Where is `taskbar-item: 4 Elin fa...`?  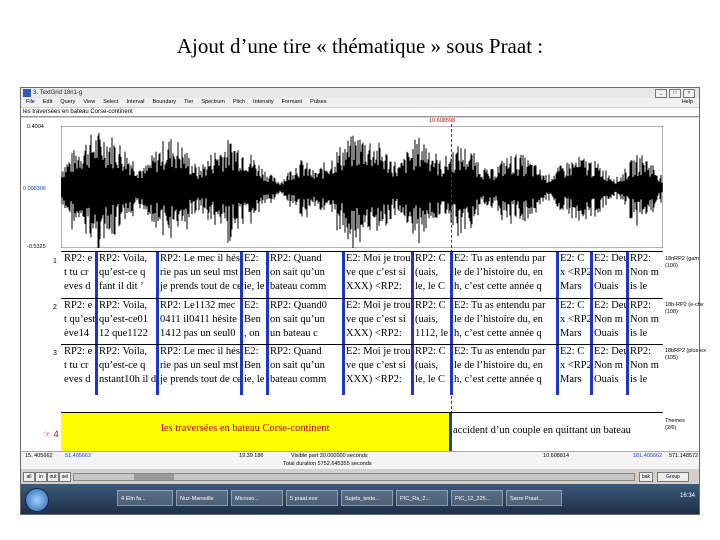
taskbar-item: 4 Elin fa... is located at coordinates (145, 498).